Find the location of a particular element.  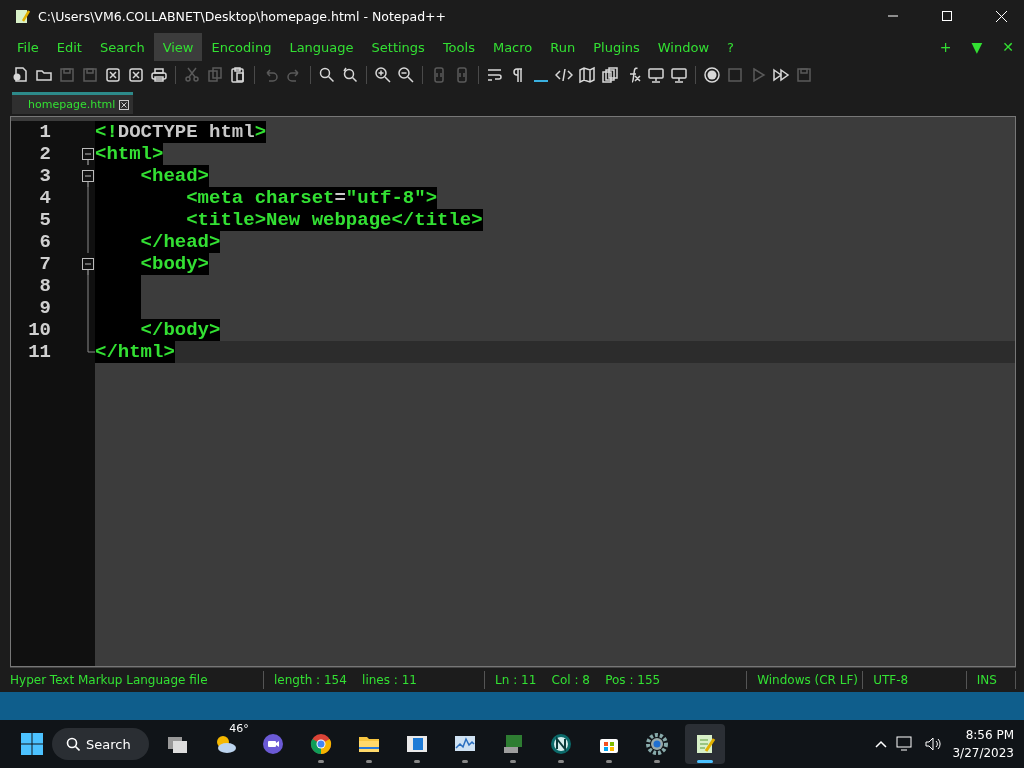

code-text: DOCTYPE html is located at coordinates (186, 132).